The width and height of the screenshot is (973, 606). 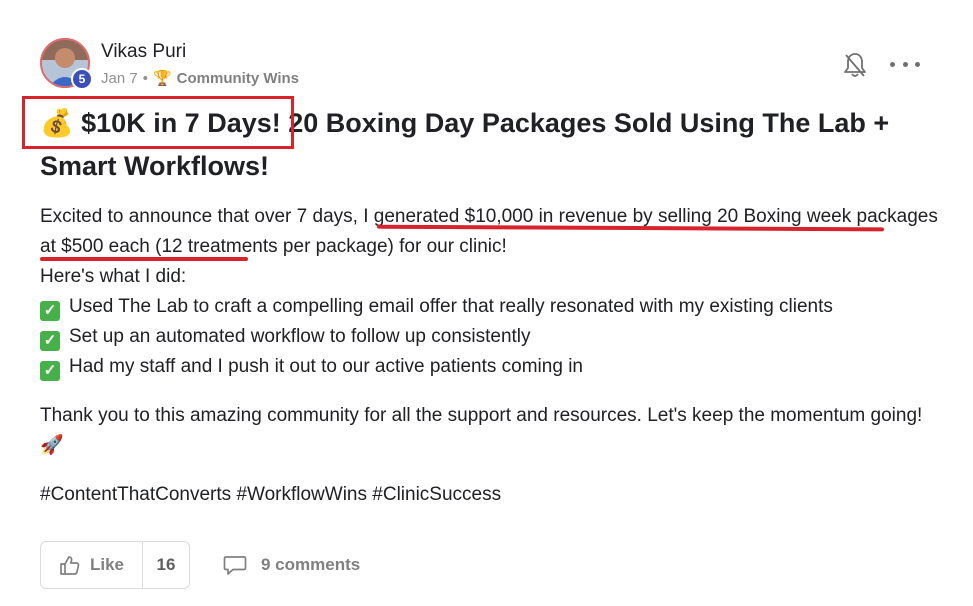 What do you see at coordinates (202, 216) in the screenshot?
I see `intro-before: Excited to announce that over 7 days,` at bounding box center [202, 216].